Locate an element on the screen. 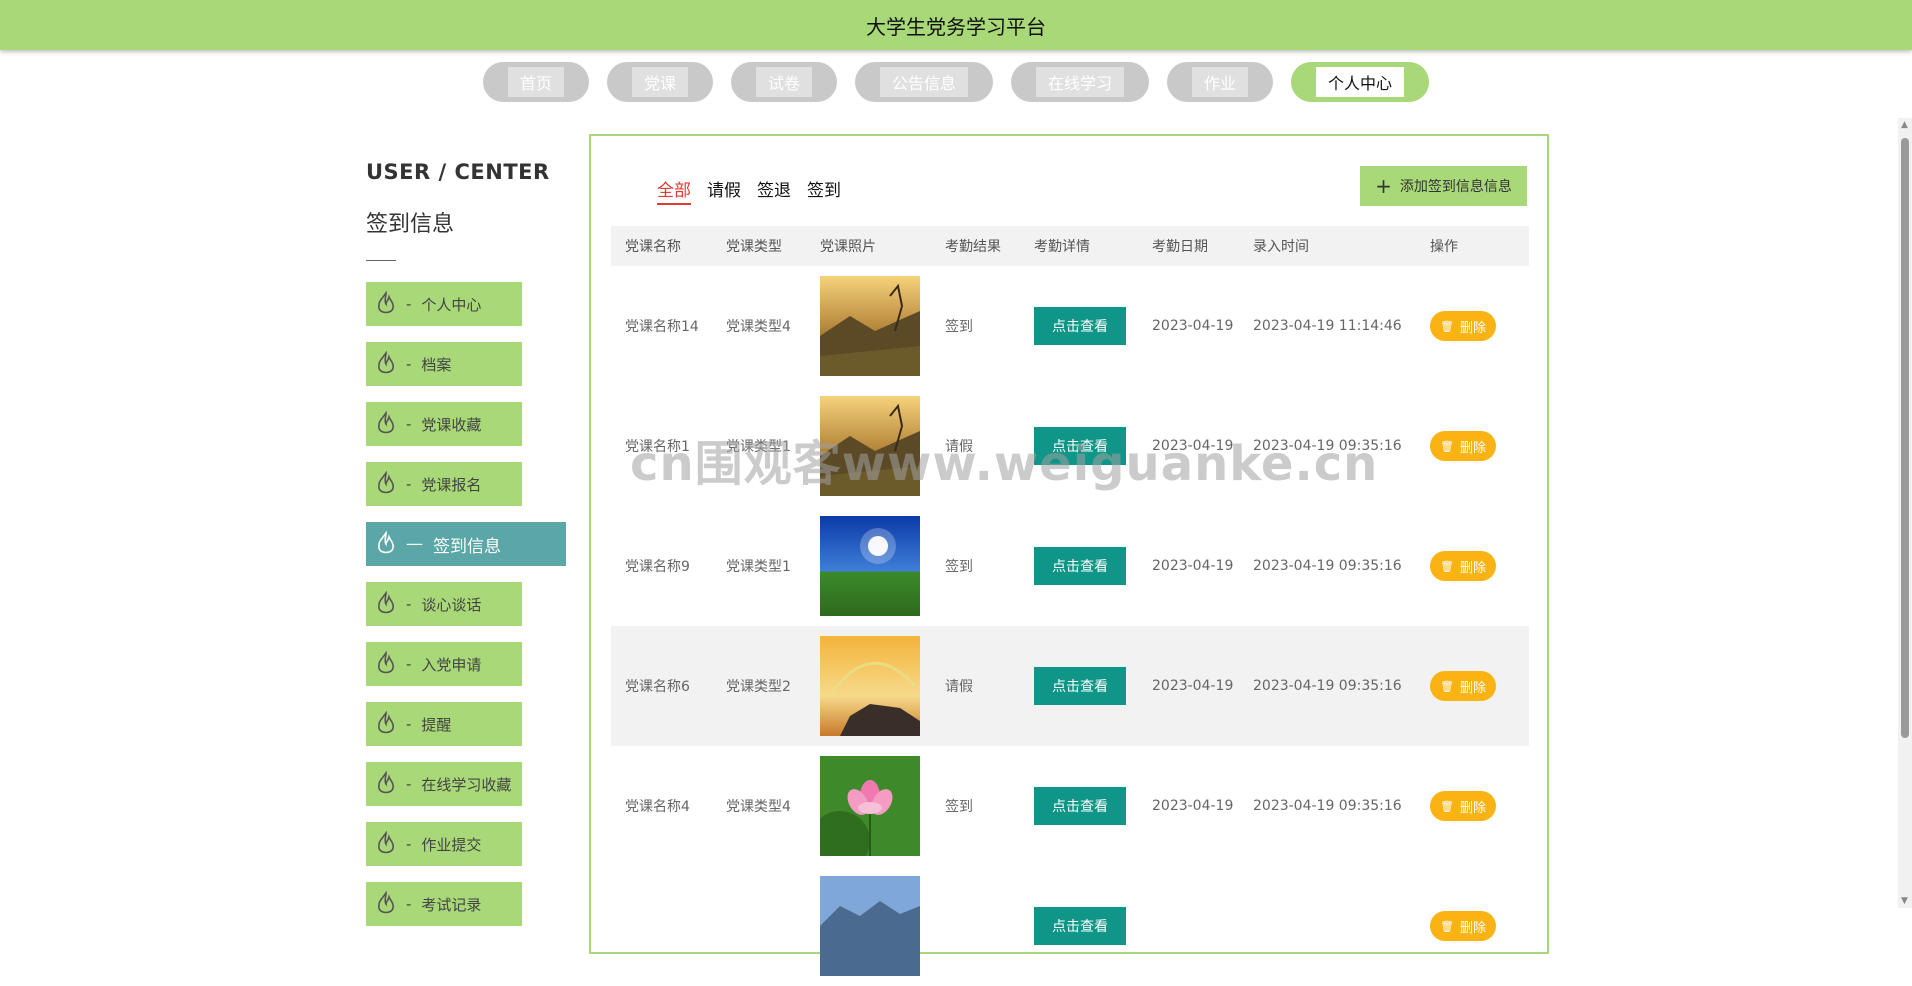  site-title: 大学生党务学习平台 is located at coordinates (956, 26).